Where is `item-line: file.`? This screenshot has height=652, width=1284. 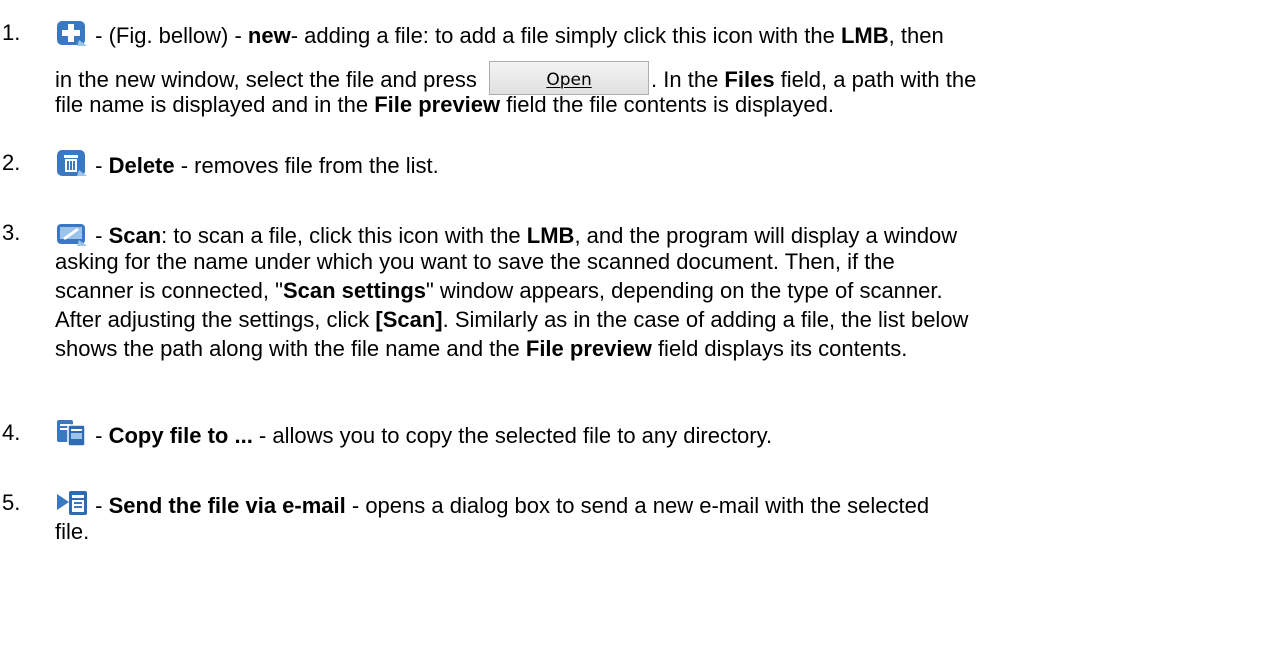 item-line: file. is located at coordinates (72, 531).